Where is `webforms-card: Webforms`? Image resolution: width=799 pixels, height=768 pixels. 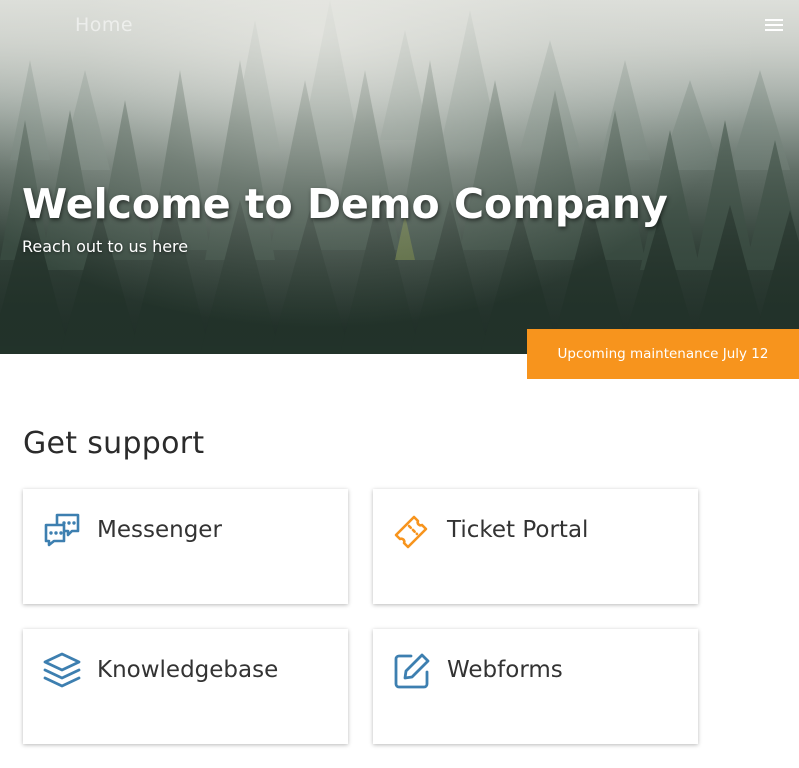
webforms-card: Webforms is located at coordinates (535, 686).